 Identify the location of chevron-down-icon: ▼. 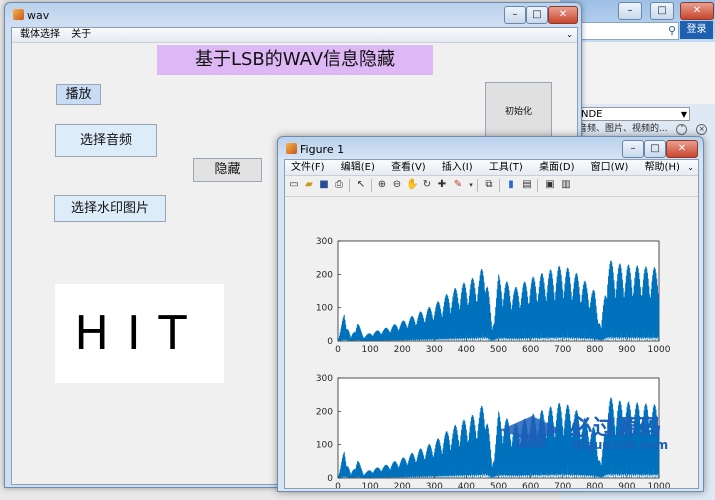
(683, 114).